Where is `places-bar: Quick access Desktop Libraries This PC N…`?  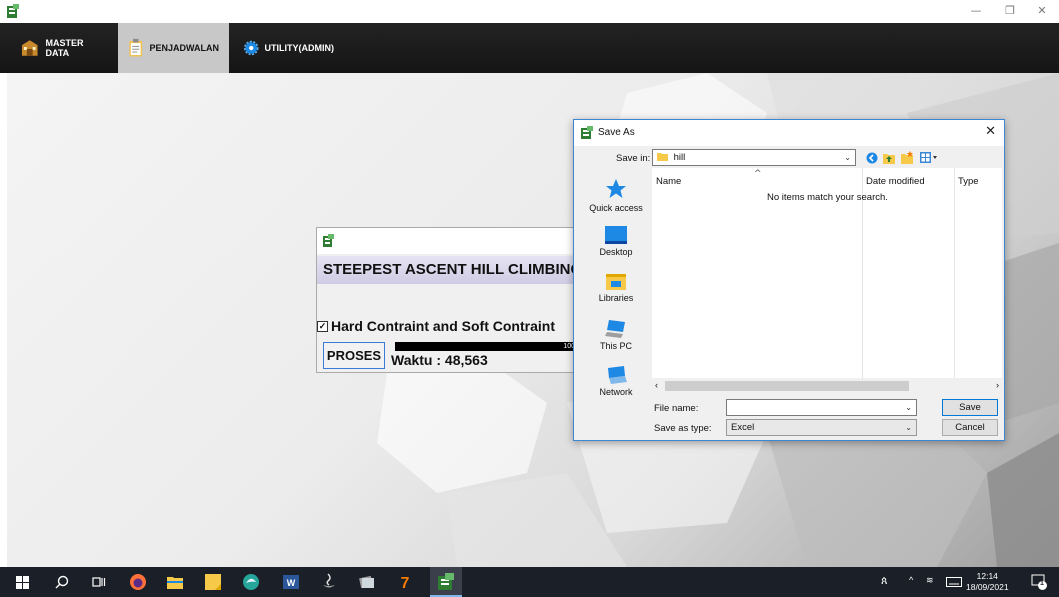
places-bar: Quick access Desktop Libraries This PC N… is located at coordinates (616, 288).